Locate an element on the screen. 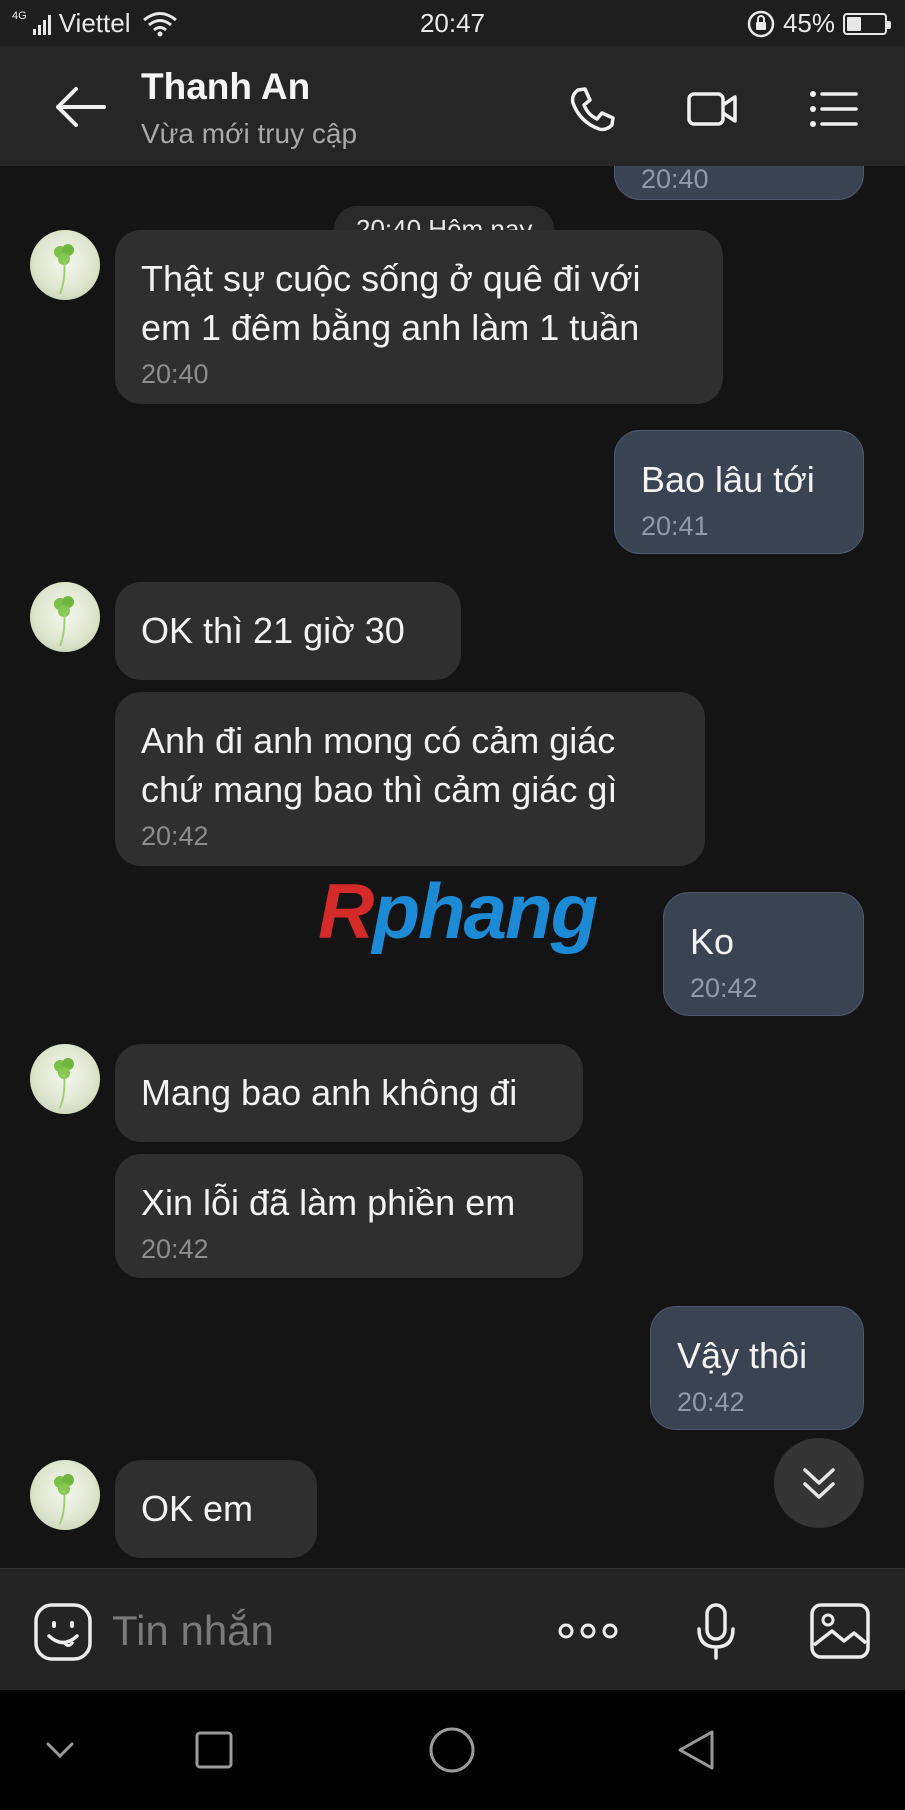 The width and height of the screenshot is (905, 1810). message-bubble-incoming: OK em is located at coordinates (216, 1509).